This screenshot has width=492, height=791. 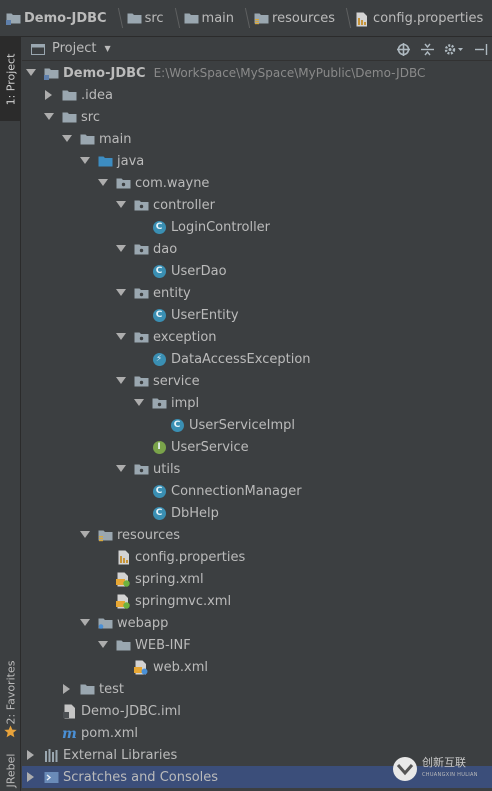 What do you see at coordinates (257, 425) in the screenshot?
I see `tree-node: C UserServiceImpl` at bounding box center [257, 425].